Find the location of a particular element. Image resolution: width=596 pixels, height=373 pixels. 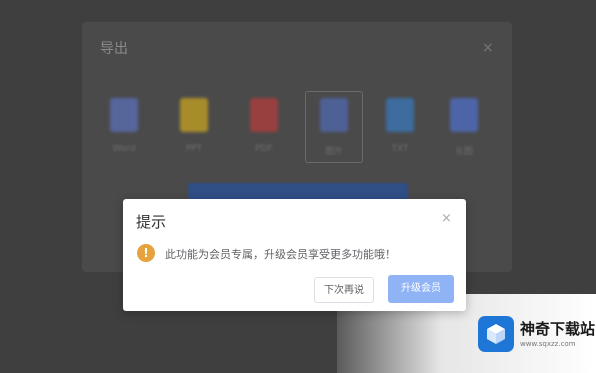

format-option-txt: TXT is located at coordinates (400, 127).